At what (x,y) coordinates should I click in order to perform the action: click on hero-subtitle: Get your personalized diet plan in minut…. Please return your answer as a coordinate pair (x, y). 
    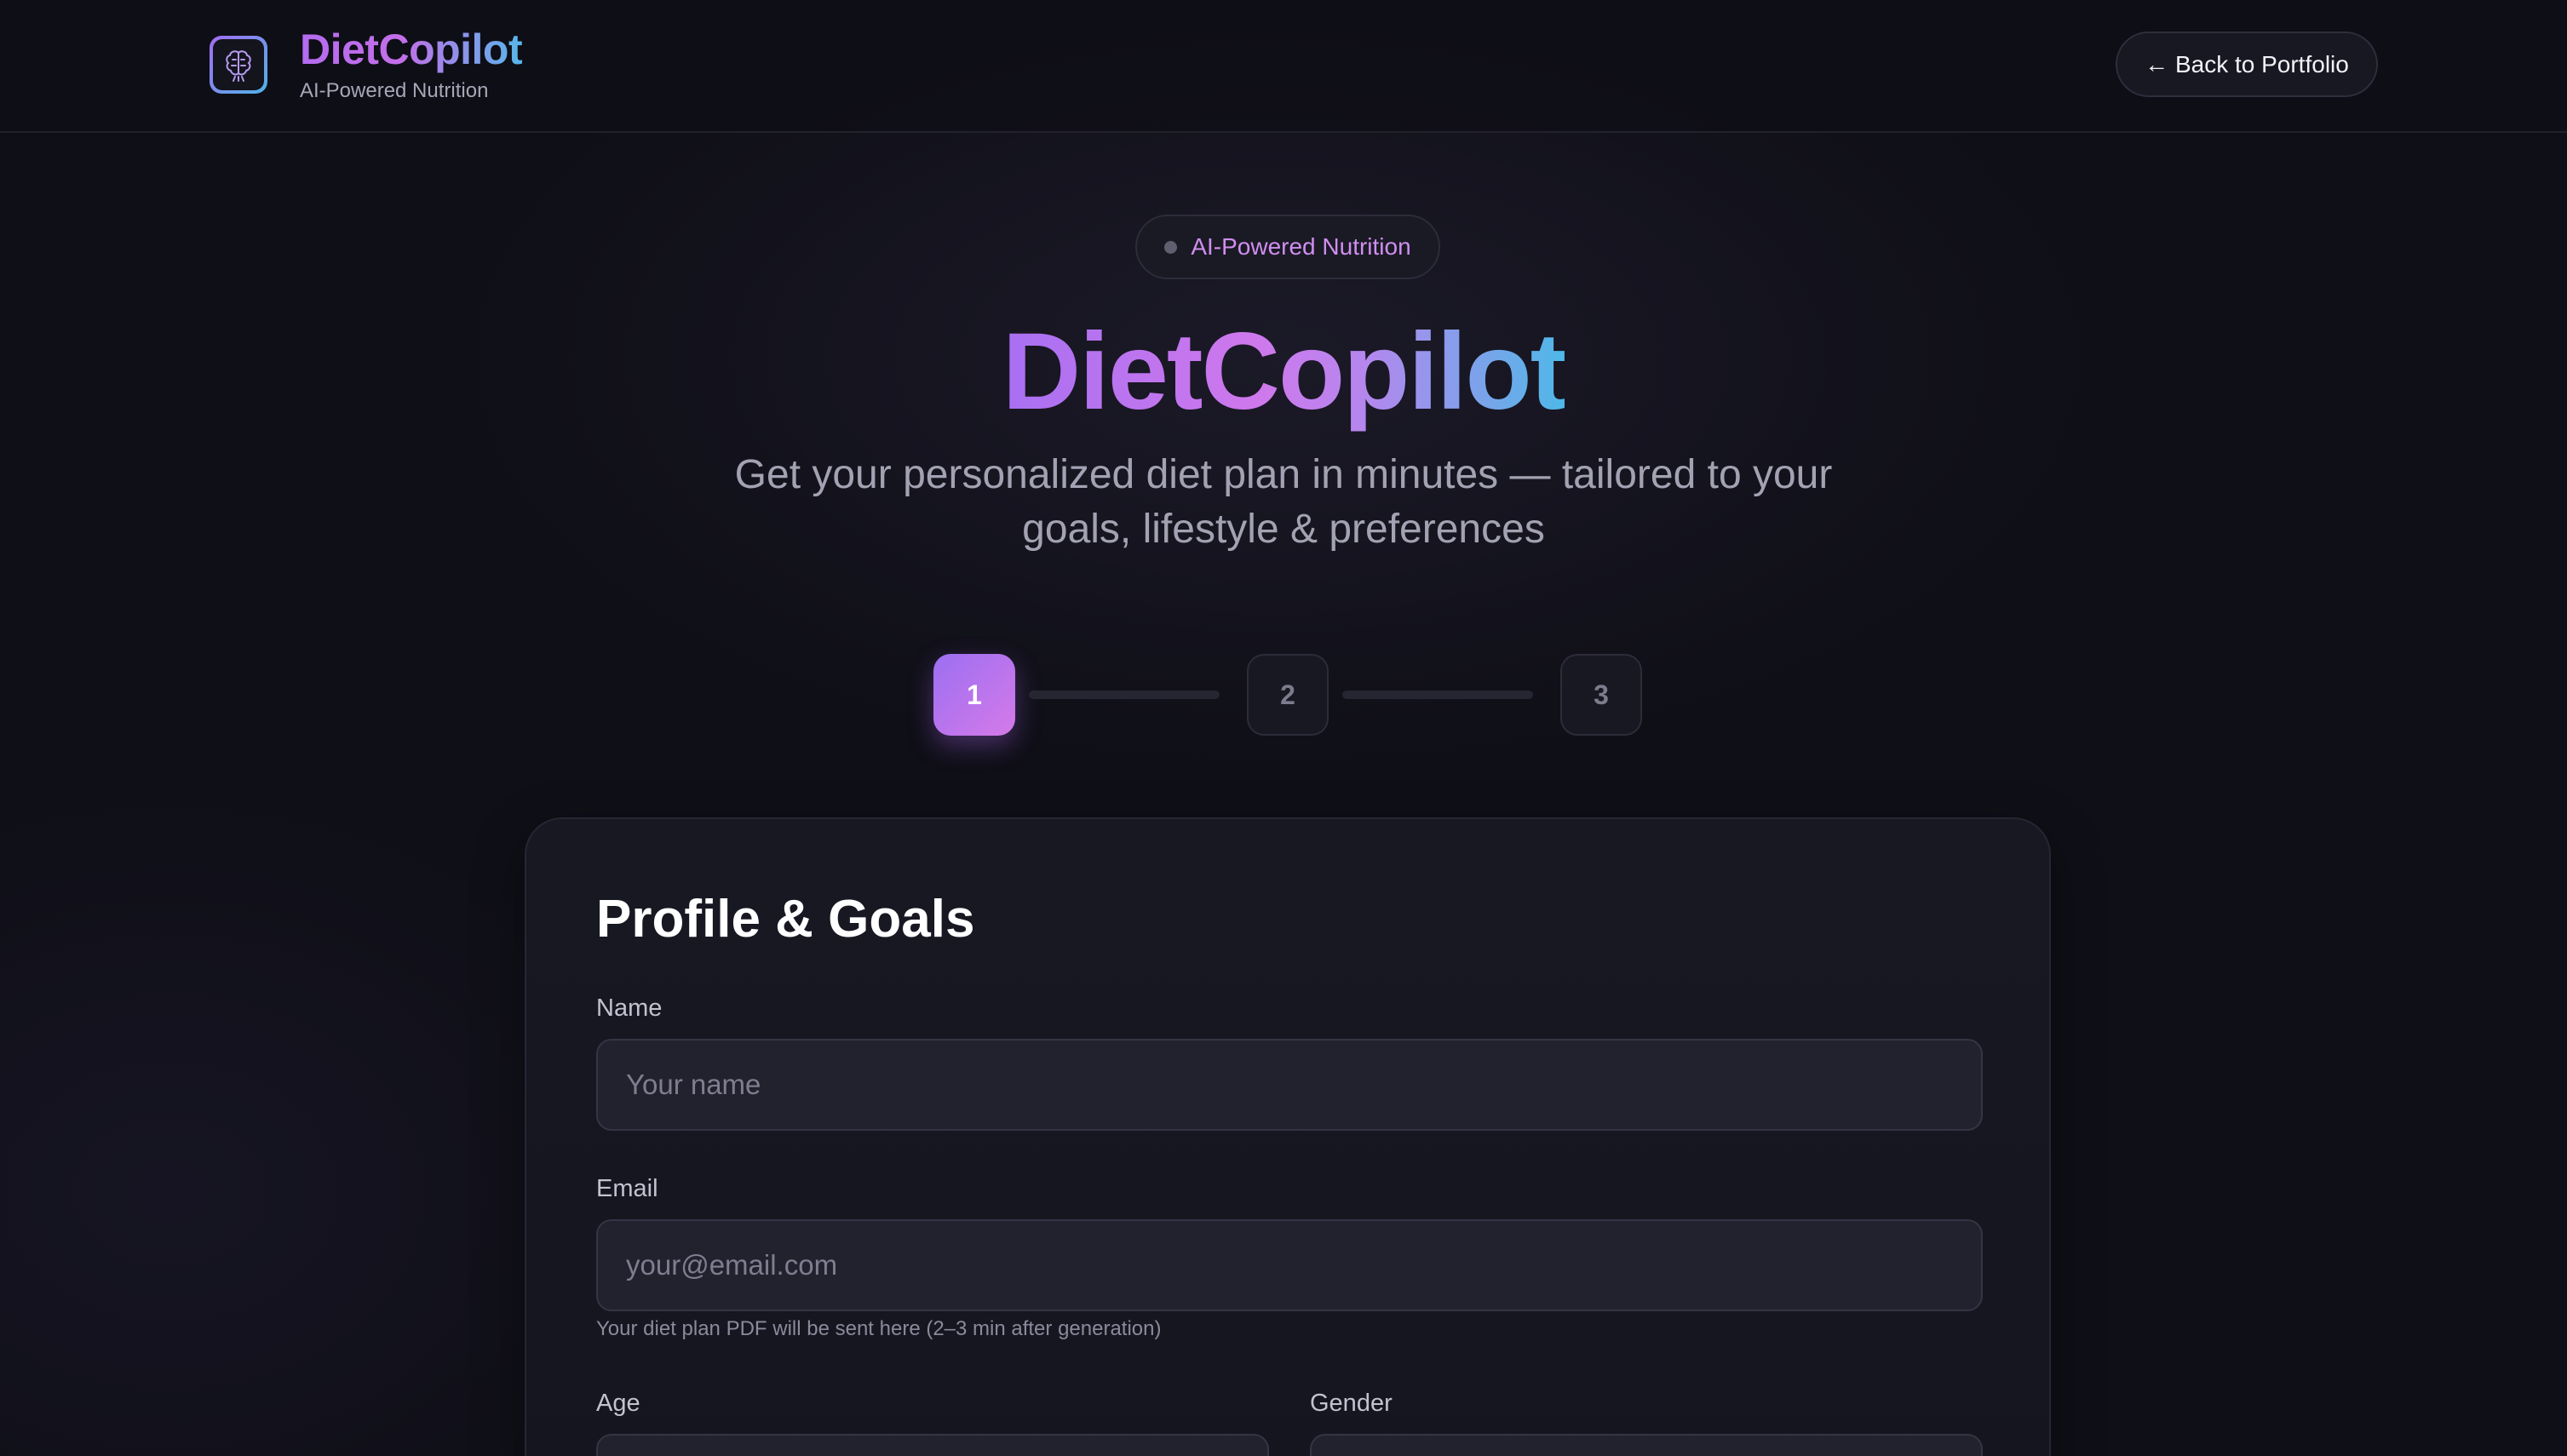
    Looking at the image, I should click on (1283, 502).